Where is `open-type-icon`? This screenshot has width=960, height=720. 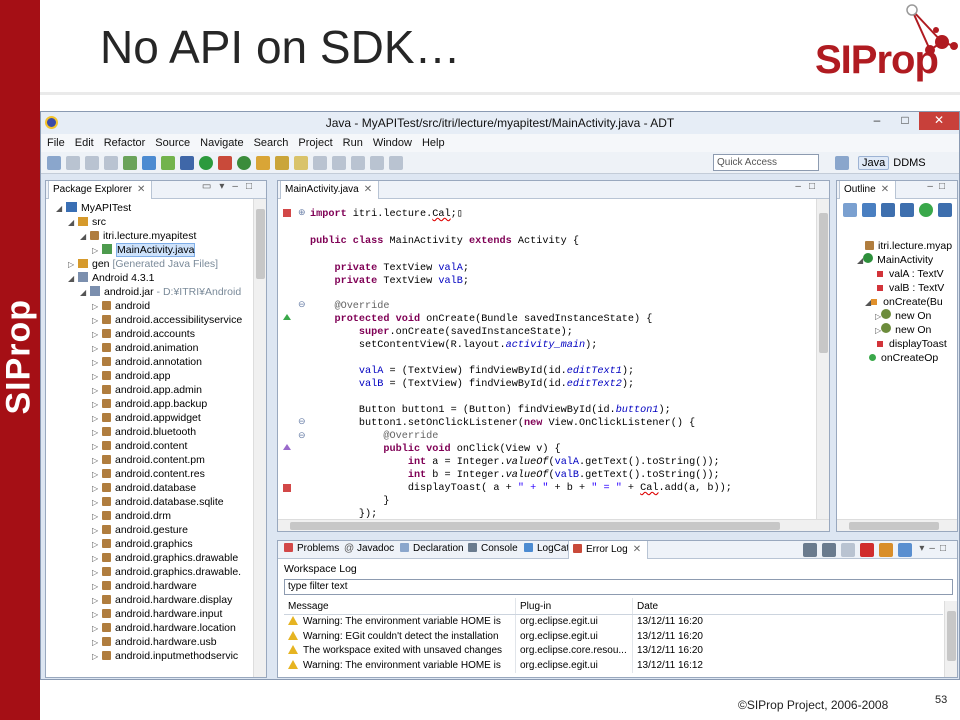 open-type-icon is located at coordinates (263, 162).